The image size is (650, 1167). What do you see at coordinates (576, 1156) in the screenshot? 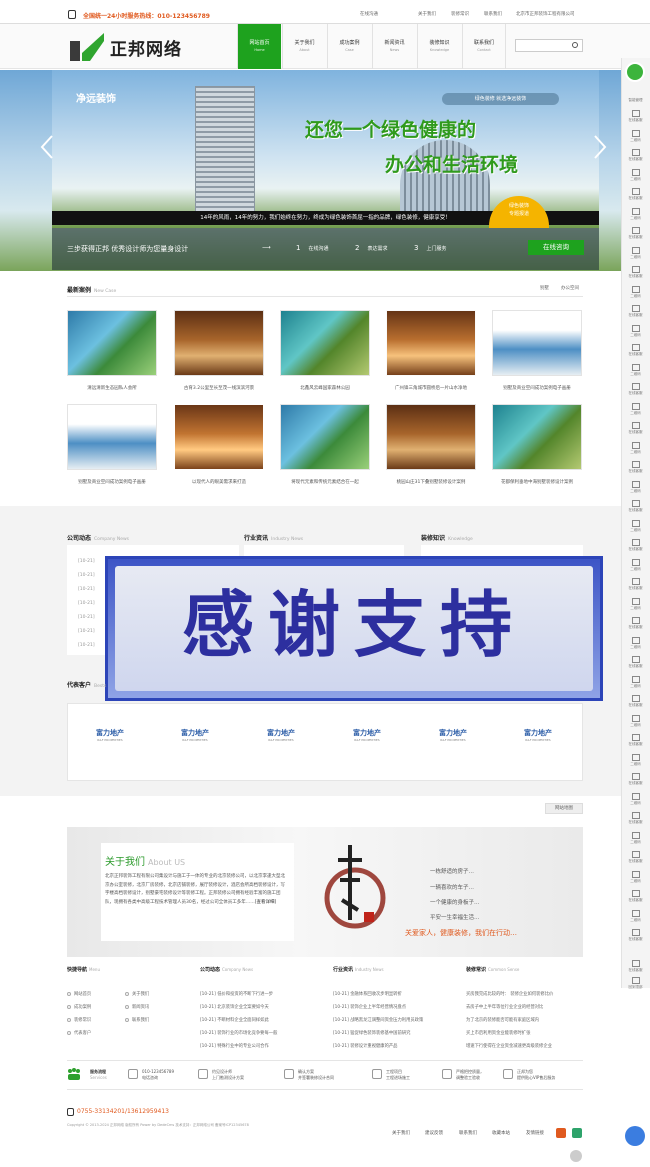
I see `scroll-top-icon` at bounding box center [576, 1156].